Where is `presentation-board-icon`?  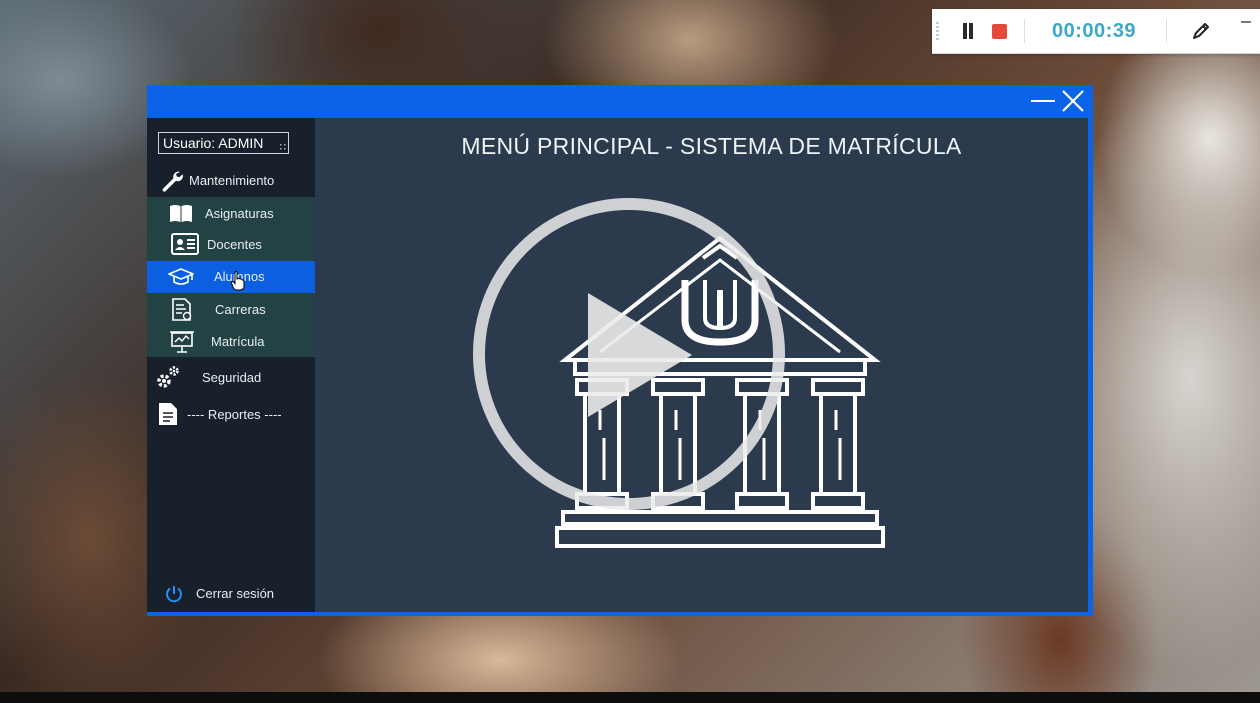
presentation-board-icon is located at coordinates (182, 342).